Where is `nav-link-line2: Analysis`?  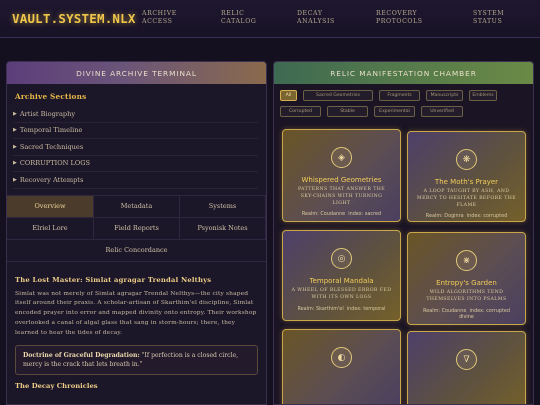 nav-link-line2: Analysis is located at coordinates (316, 21).